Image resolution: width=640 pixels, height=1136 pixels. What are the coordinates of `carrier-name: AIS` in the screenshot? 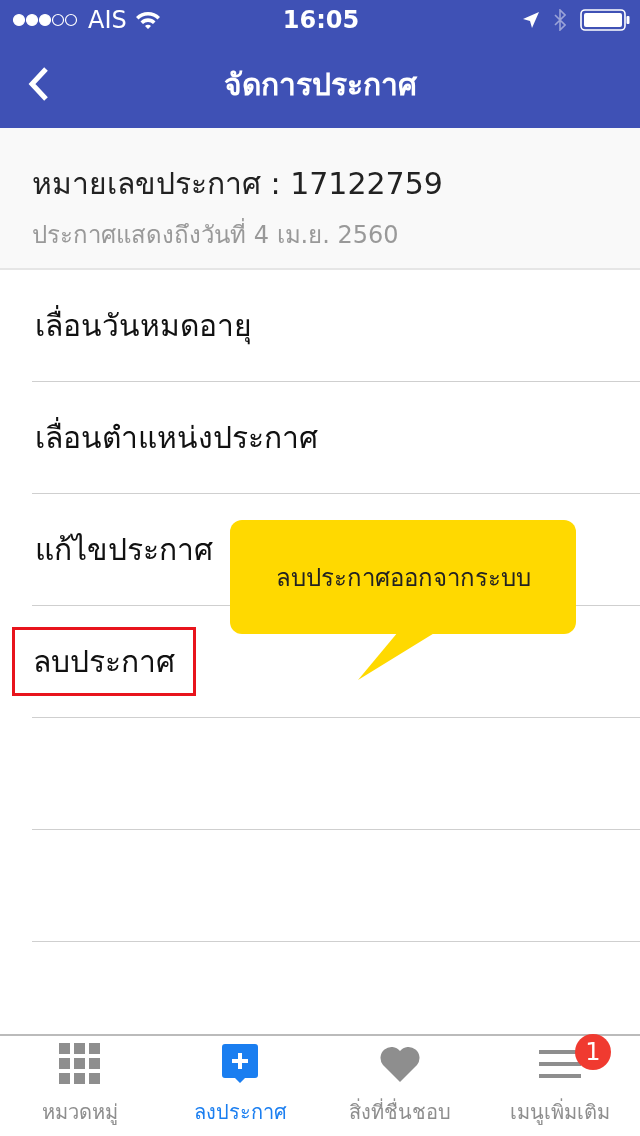 It's located at (107, 20).